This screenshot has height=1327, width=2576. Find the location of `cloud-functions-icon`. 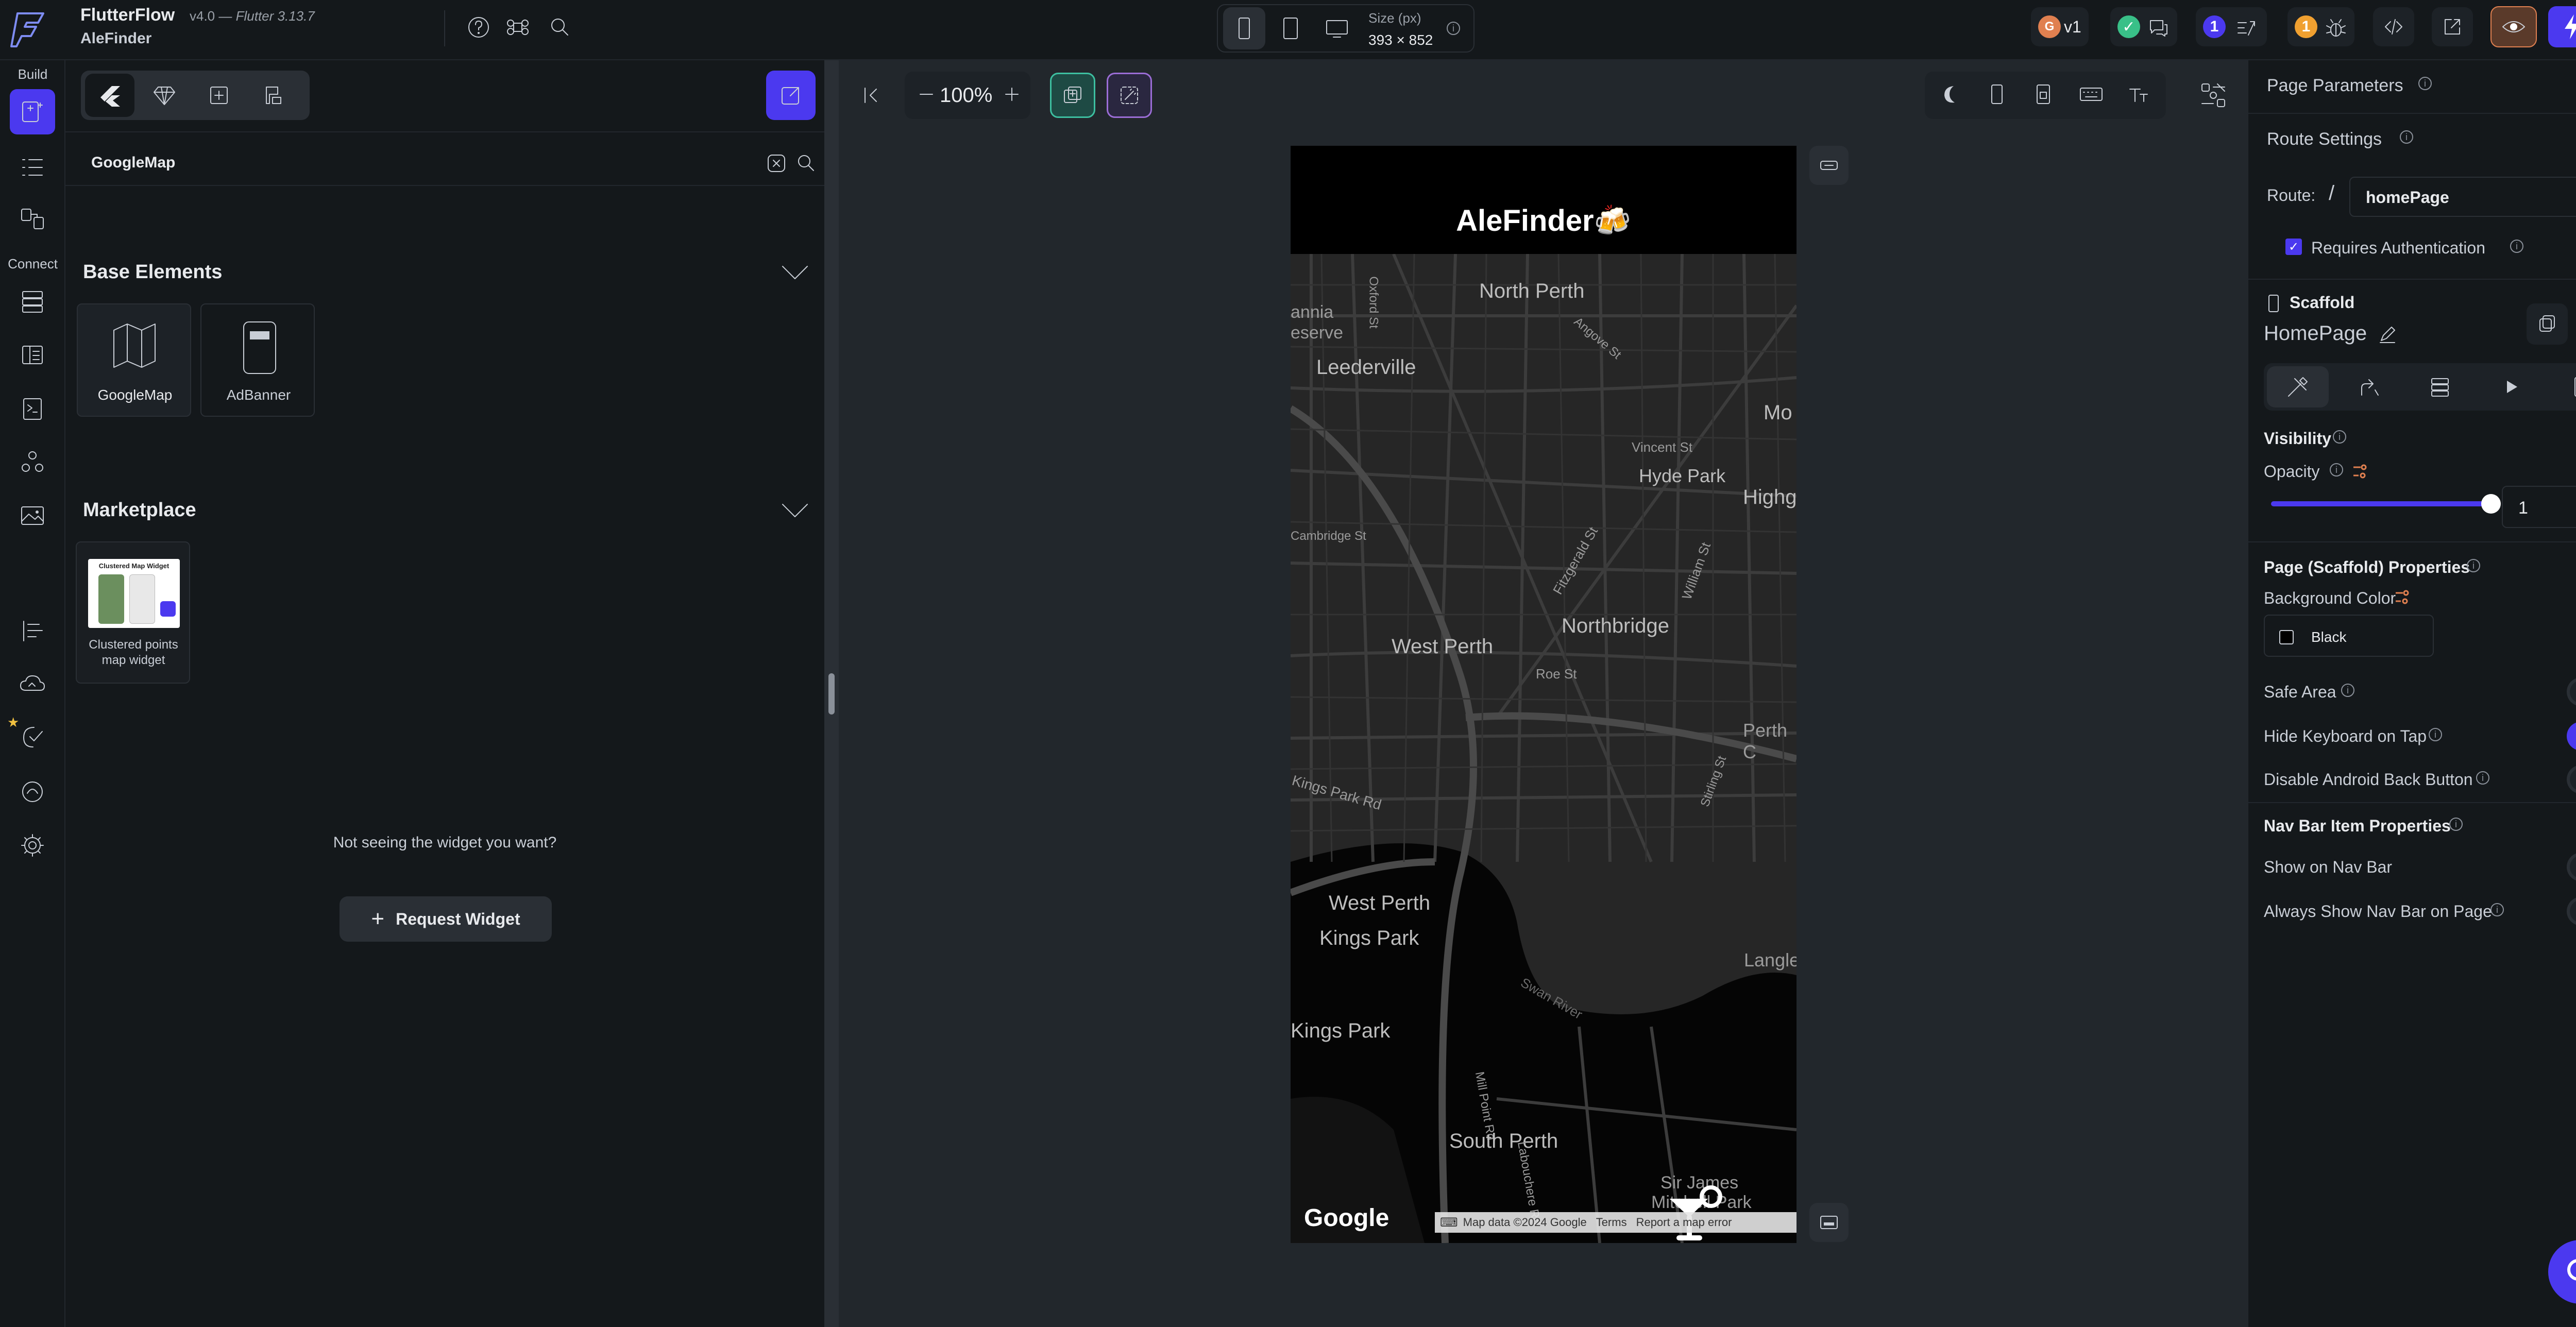

cloud-functions-icon is located at coordinates (32, 683).